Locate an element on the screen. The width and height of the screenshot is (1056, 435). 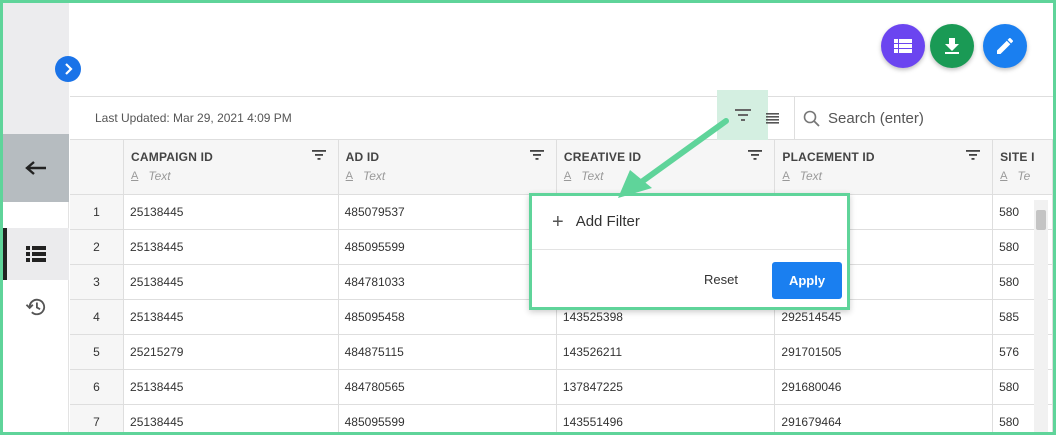
add-filter-button: + Add Filter is located at coordinates (596, 221).